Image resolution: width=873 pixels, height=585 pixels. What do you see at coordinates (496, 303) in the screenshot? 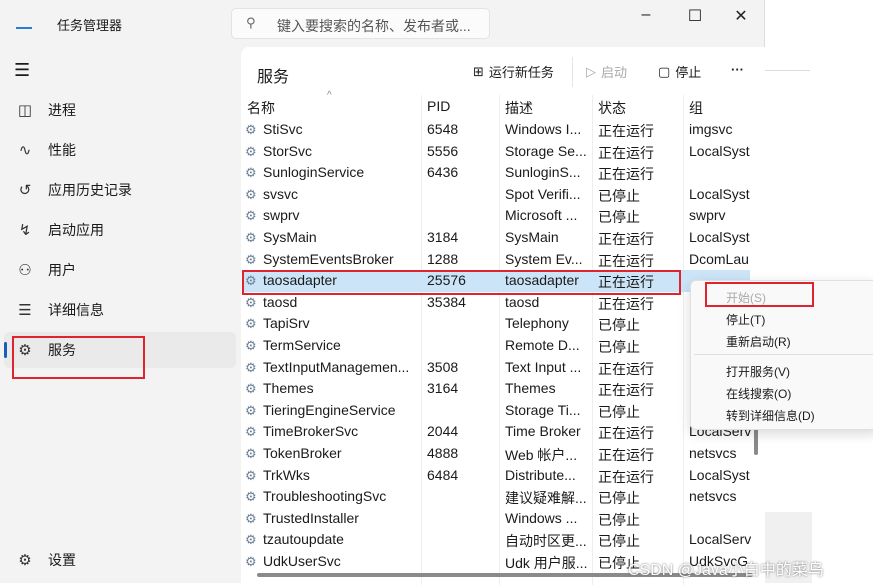
I see `table-row: ⚙ taosd 35384 taosd 正在运行` at bounding box center [496, 303].